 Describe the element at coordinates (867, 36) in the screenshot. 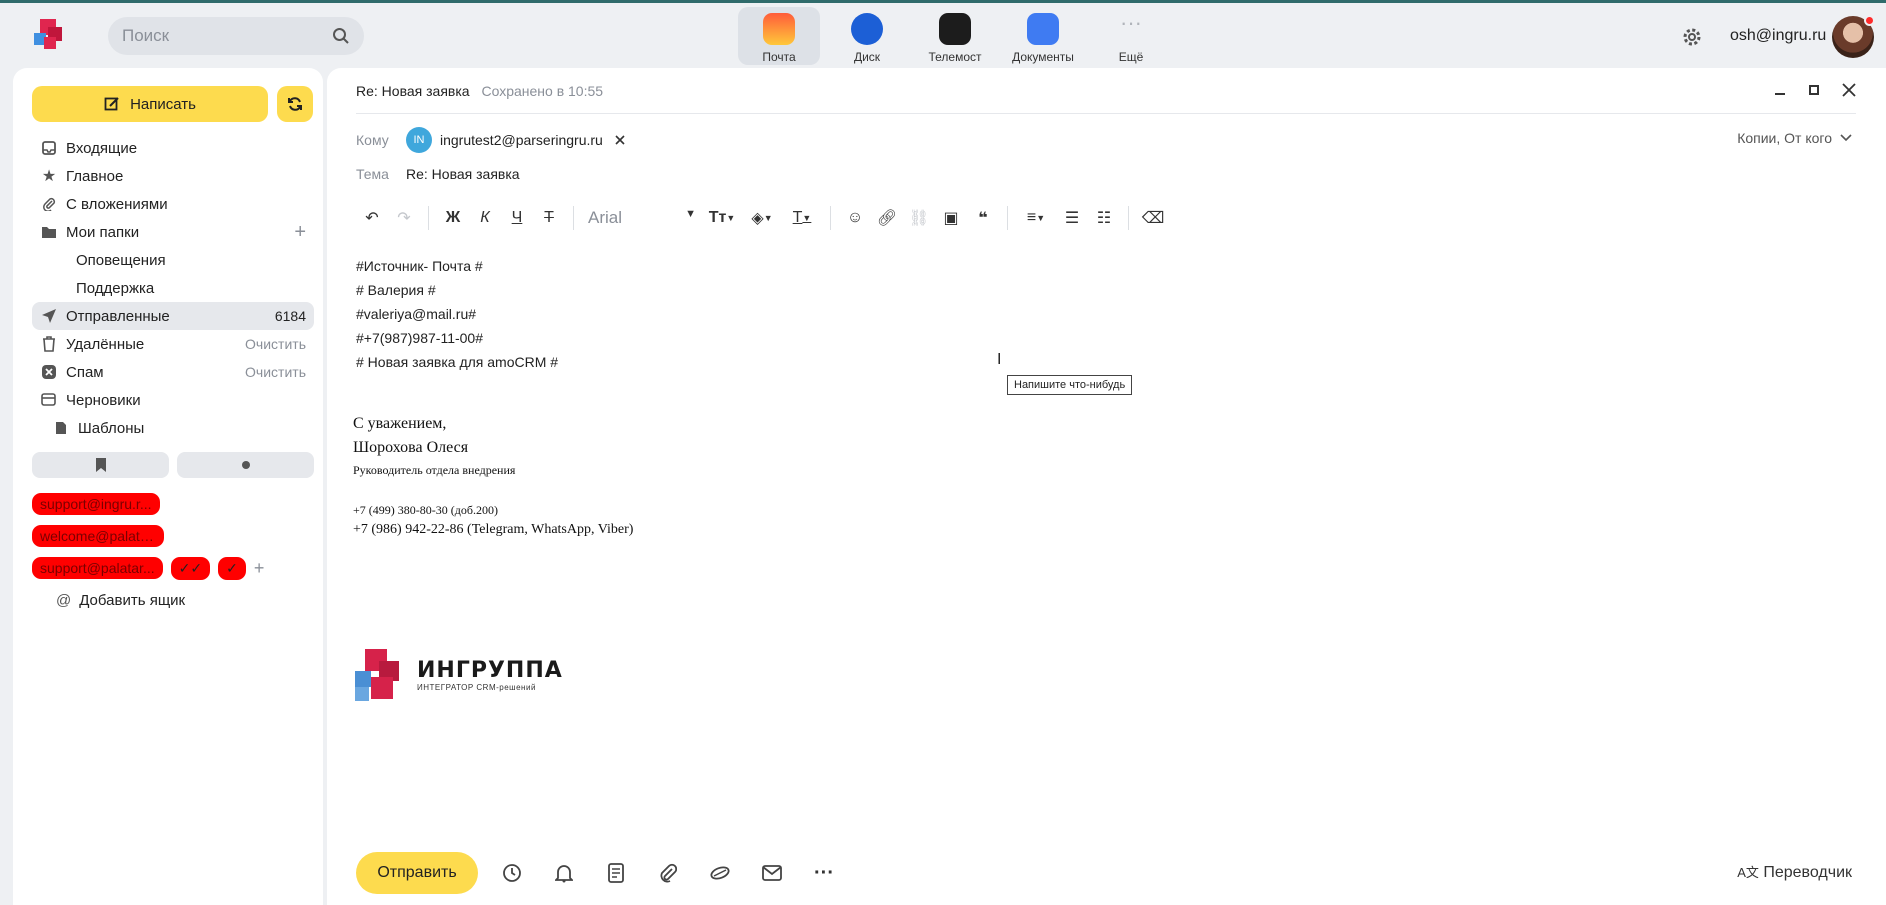

I see `app-disk: Диск` at that location.